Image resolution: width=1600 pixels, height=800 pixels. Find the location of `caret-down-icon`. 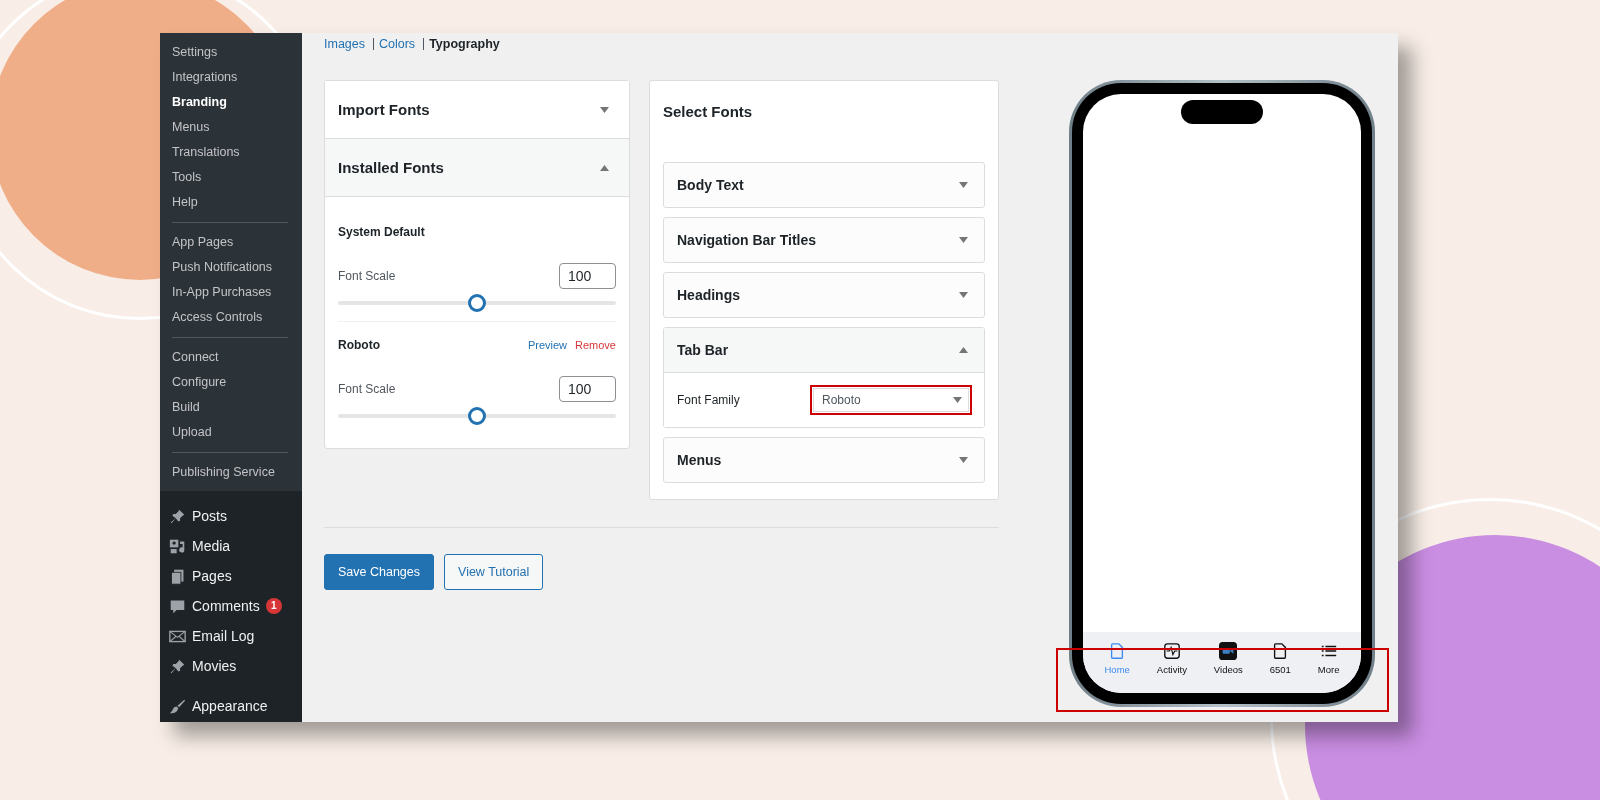

caret-down-icon is located at coordinates (957, 400).